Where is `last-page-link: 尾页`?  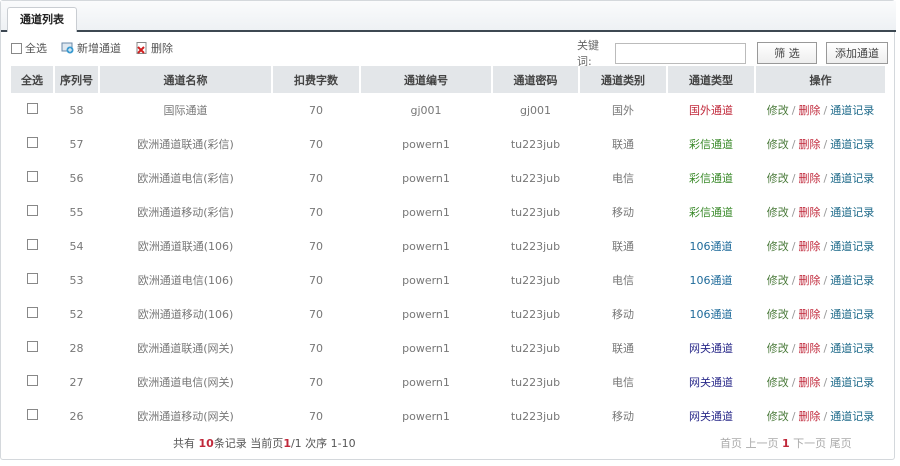
last-page-link: 尾页 is located at coordinates (841, 443).